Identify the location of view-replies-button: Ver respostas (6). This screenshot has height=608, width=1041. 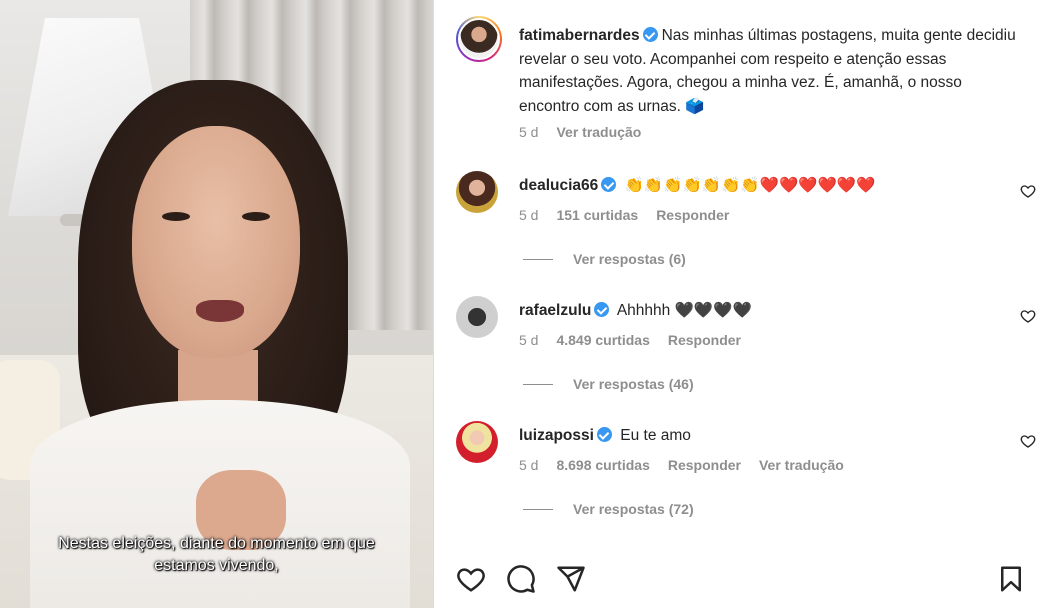
(604, 259).